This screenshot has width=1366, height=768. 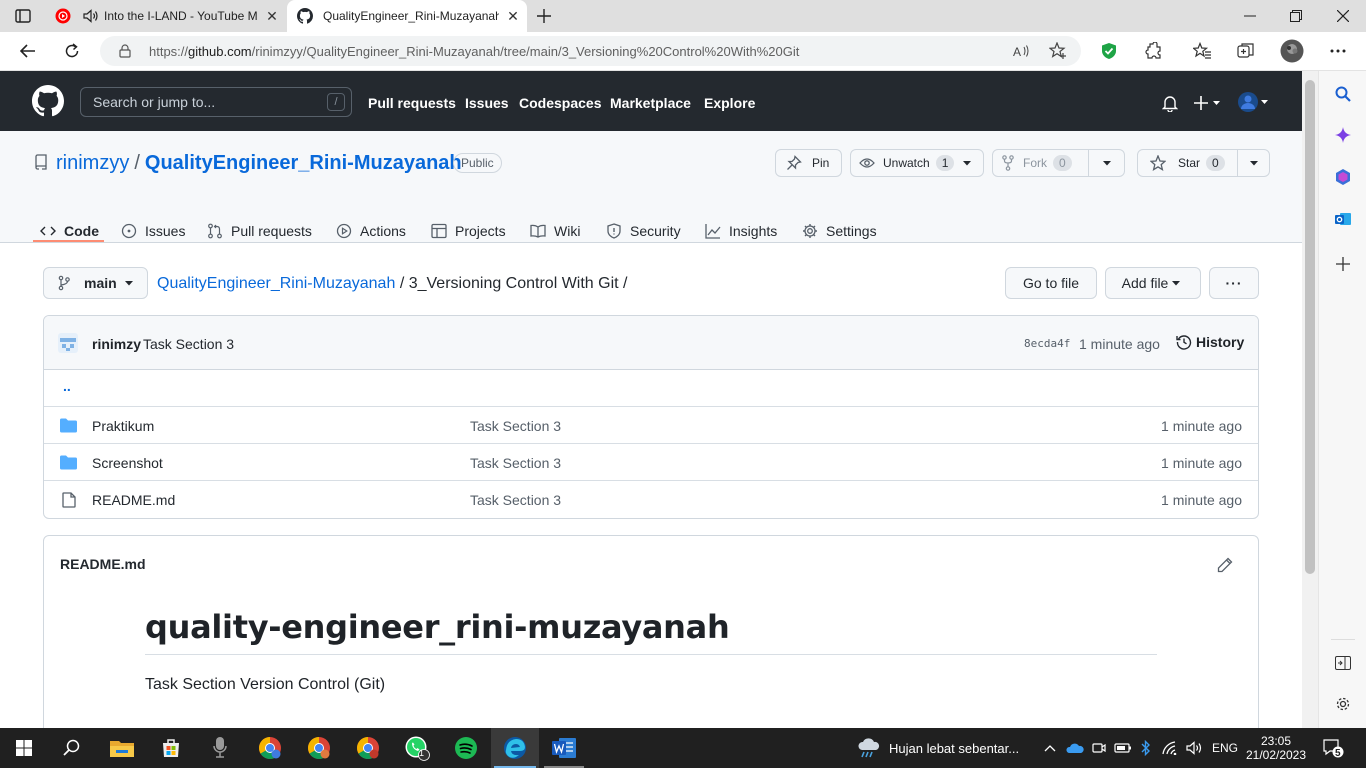 I want to click on notifications-bell-icon, so click(x=1170, y=103).